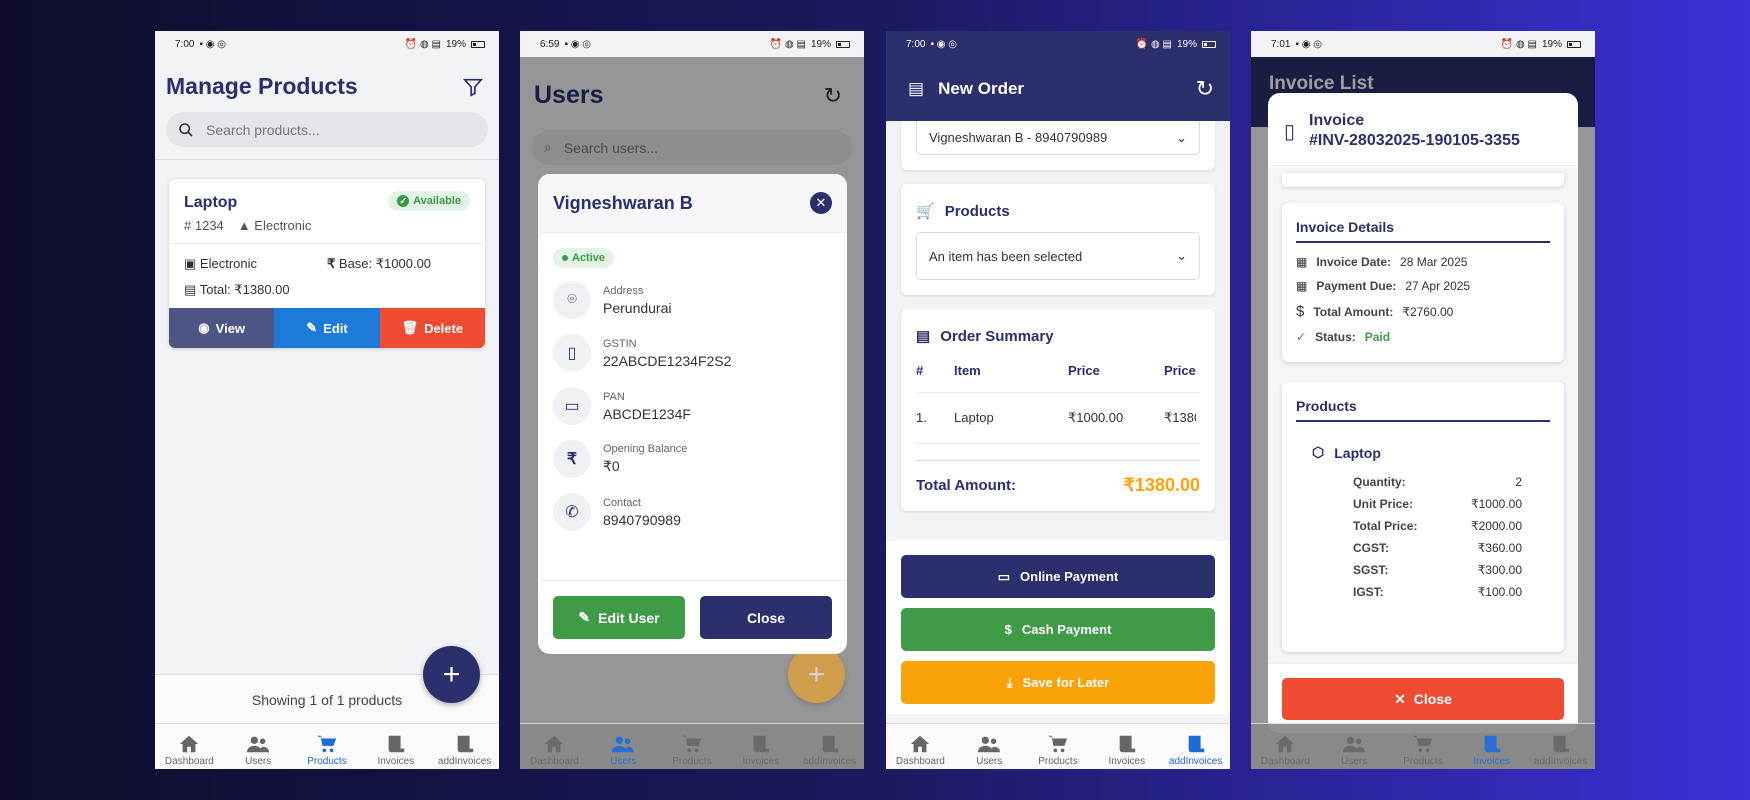 The image size is (1750, 800). What do you see at coordinates (642, 519) in the screenshot?
I see `field-value: 8940790989` at bounding box center [642, 519].